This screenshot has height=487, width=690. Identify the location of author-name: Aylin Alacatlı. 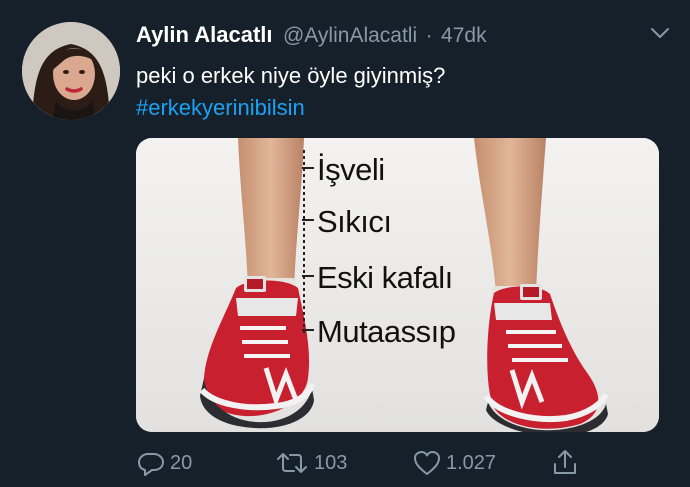
(204, 34).